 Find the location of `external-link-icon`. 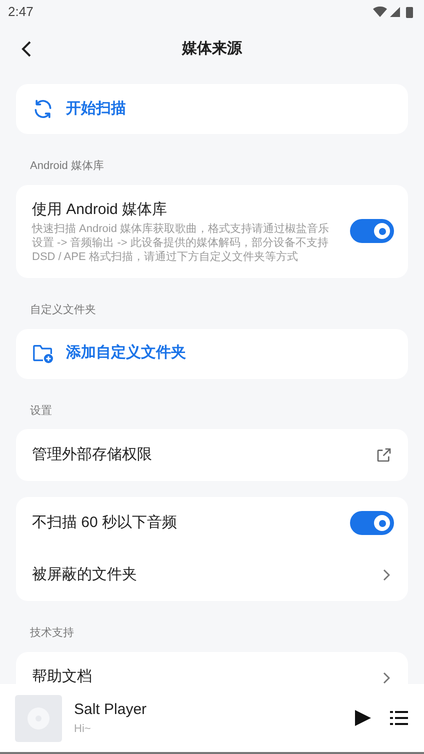

external-link-icon is located at coordinates (384, 455).